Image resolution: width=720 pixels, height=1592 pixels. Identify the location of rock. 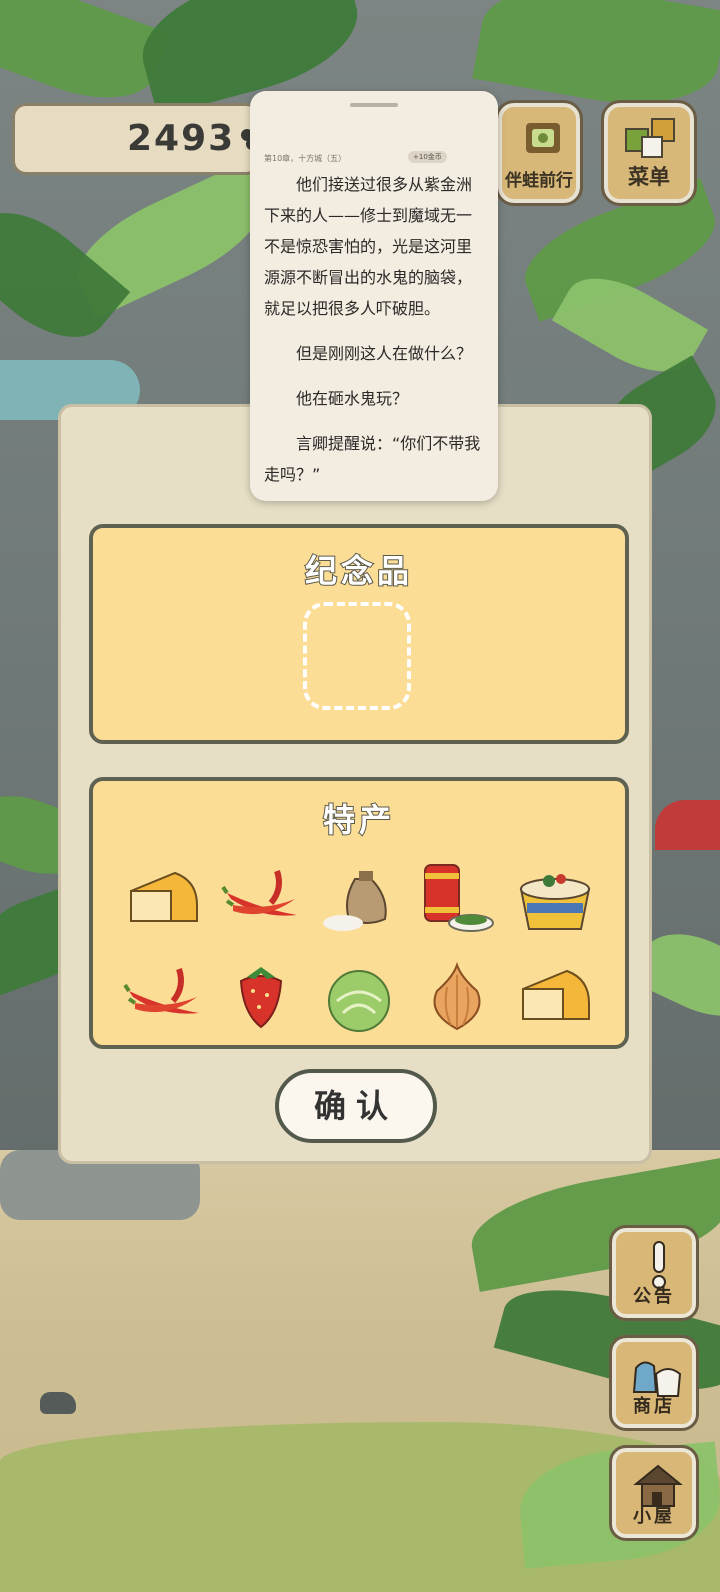
(58, 1403).